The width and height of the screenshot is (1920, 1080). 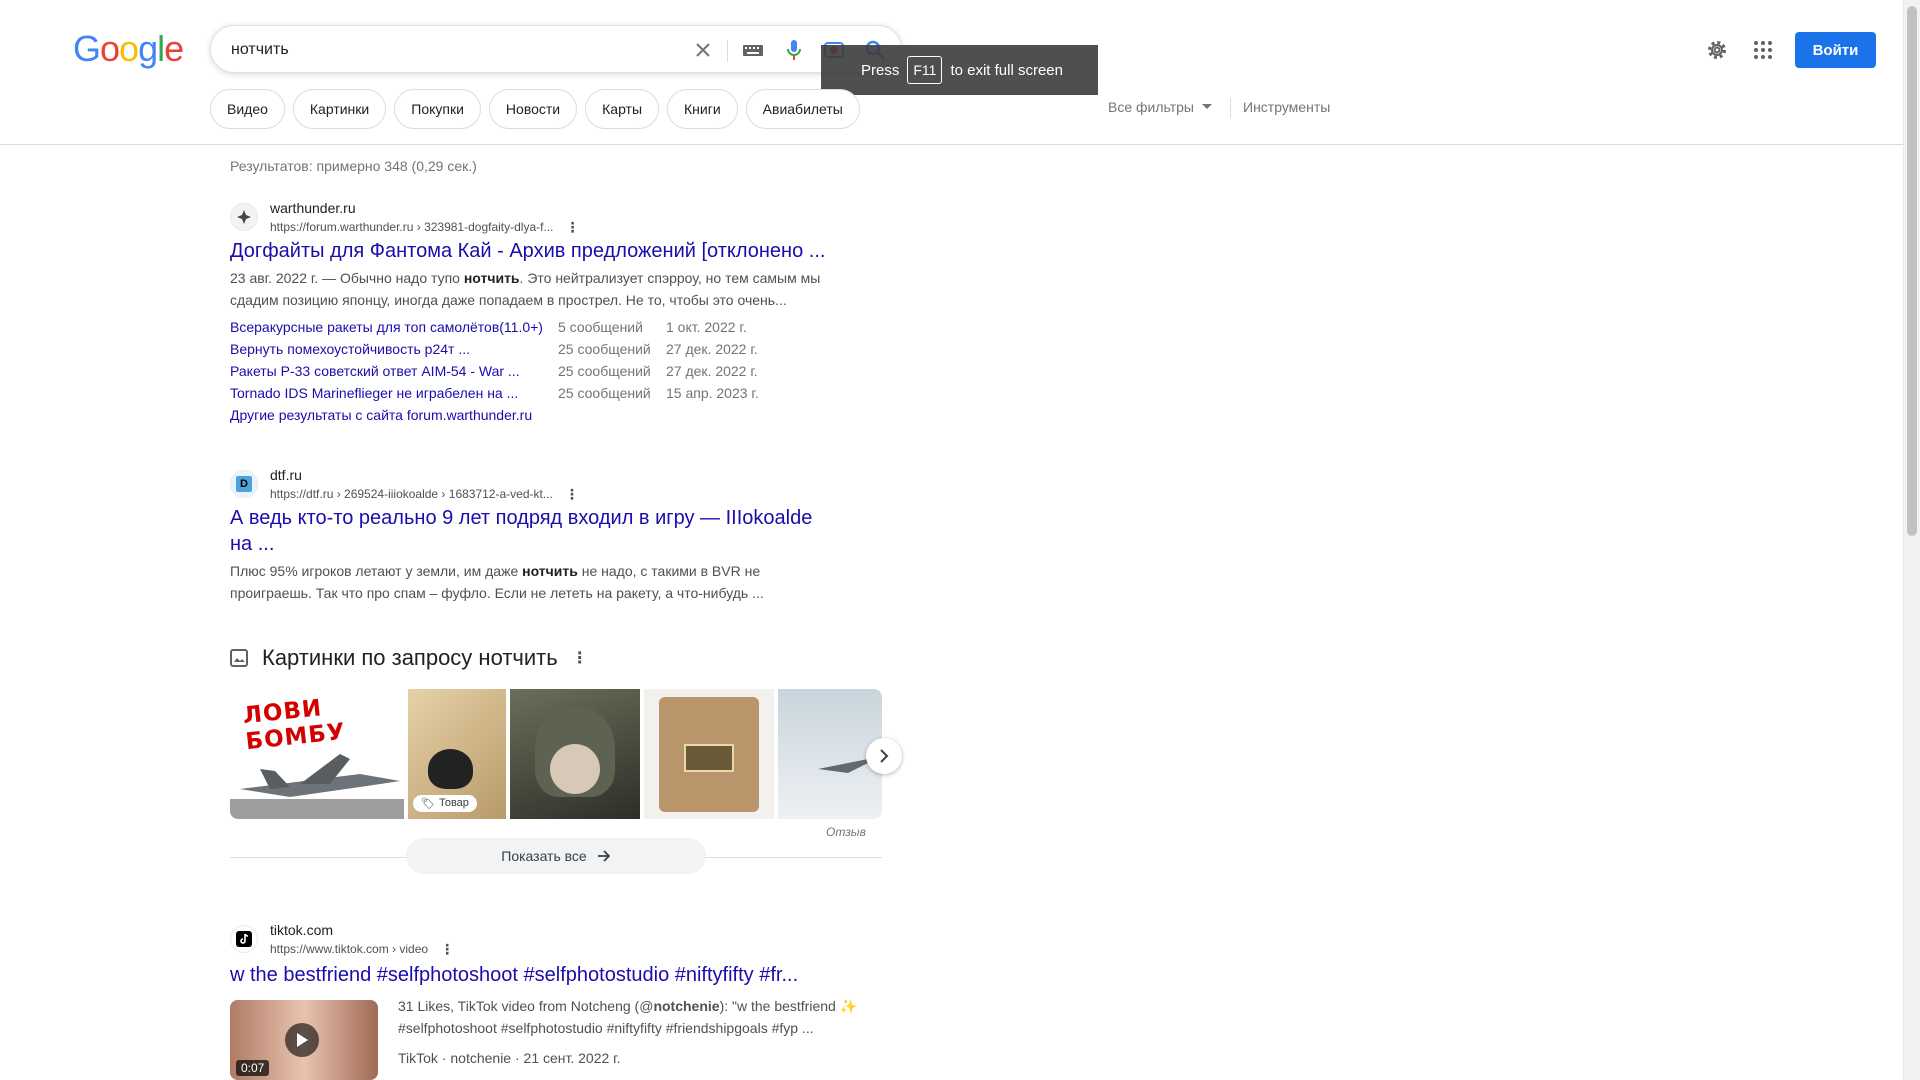 I want to click on video-duration: 0:07, so click(x=253, y=1068).